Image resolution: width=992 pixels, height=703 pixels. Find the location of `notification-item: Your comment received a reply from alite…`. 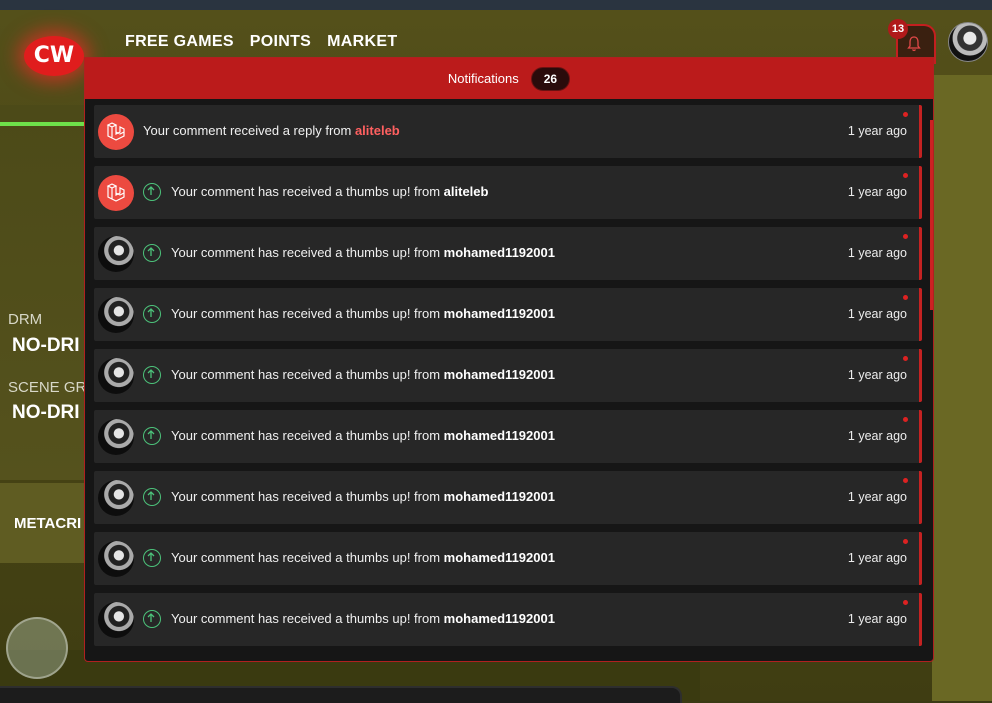

notification-item: Your comment received a reply from alite… is located at coordinates (508, 131).